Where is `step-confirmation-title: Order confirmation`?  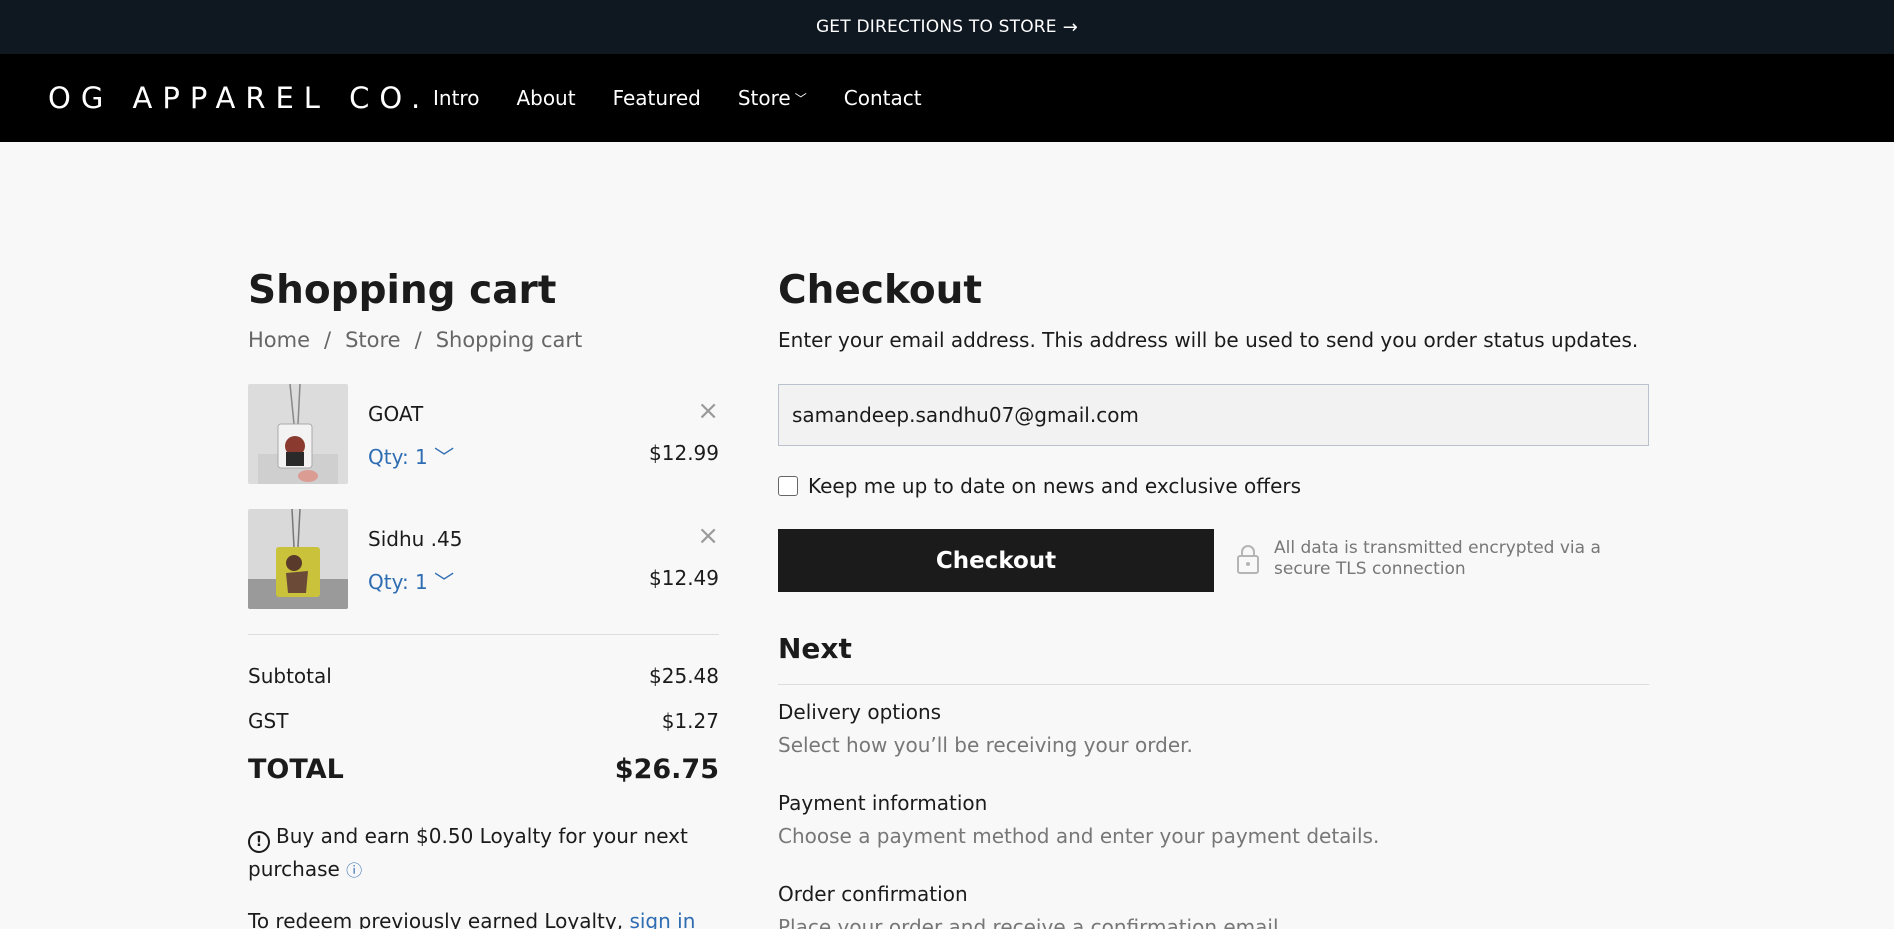 step-confirmation-title: Order confirmation is located at coordinates (873, 894).